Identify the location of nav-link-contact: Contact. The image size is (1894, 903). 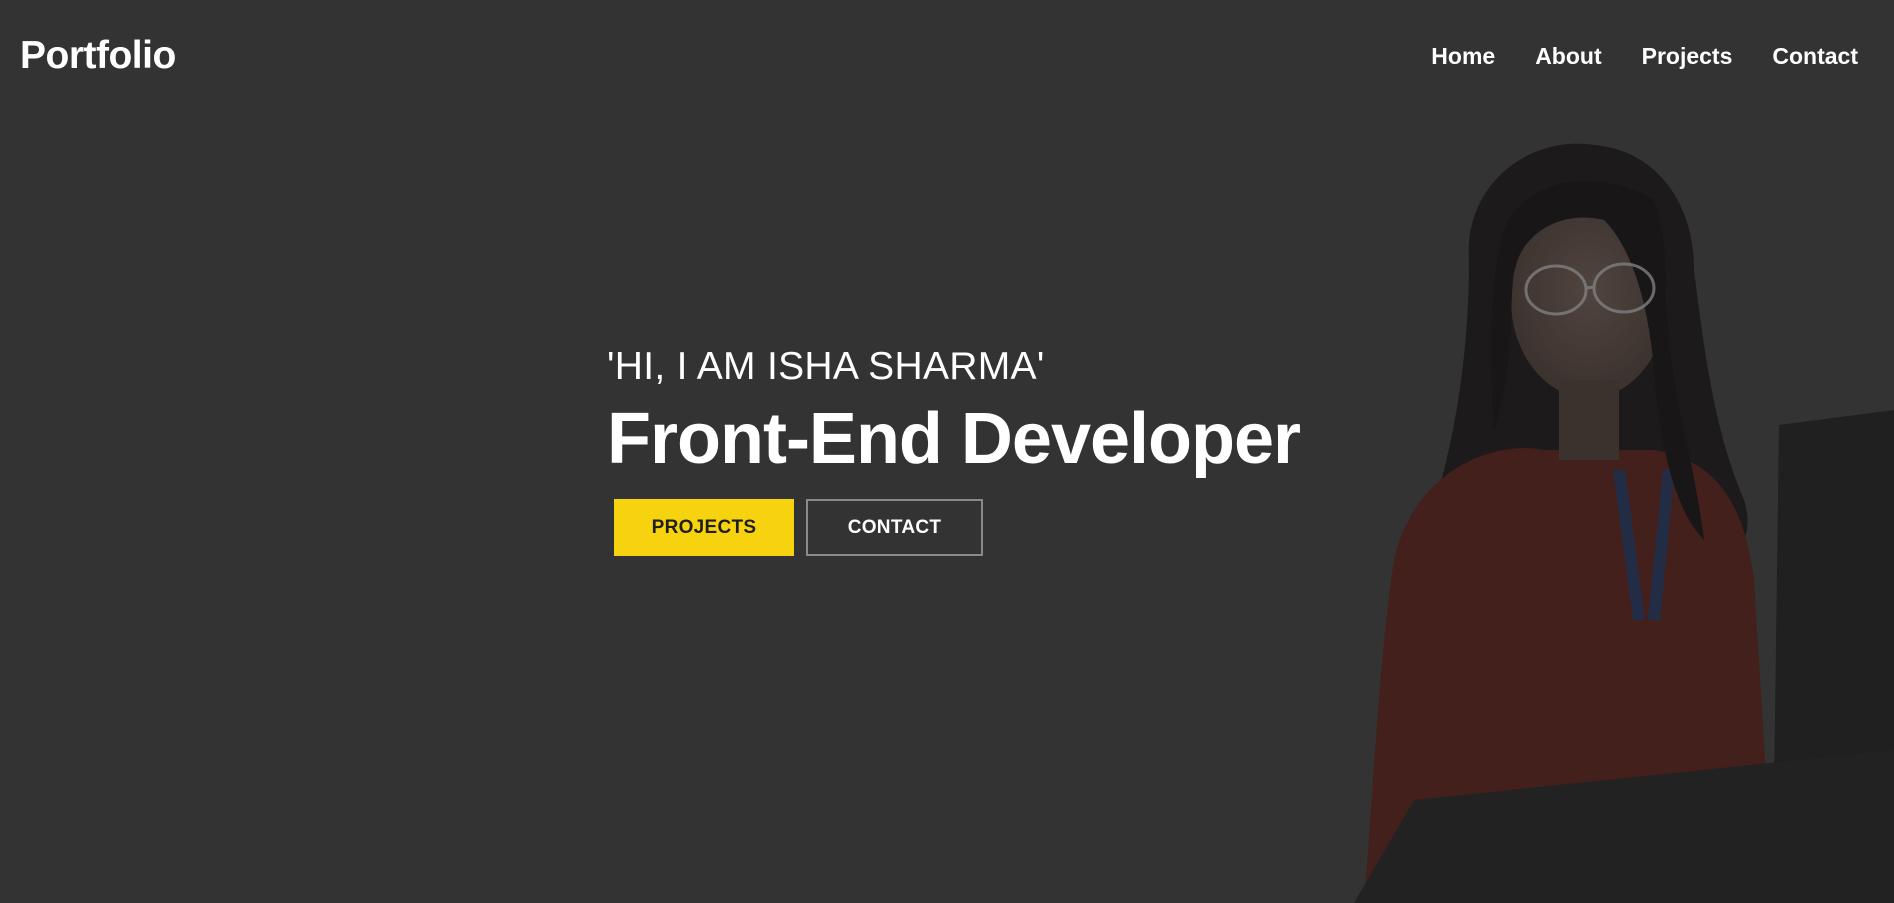
(1815, 56).